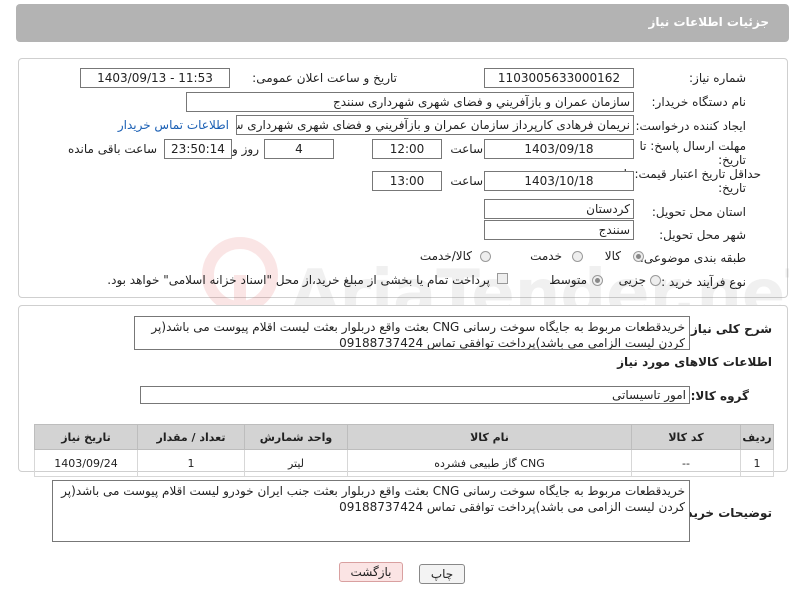  What do you see at coordinates (638, 256) in the screenshot?
I see `category-radio-goods` at bounding box center [638, 256].